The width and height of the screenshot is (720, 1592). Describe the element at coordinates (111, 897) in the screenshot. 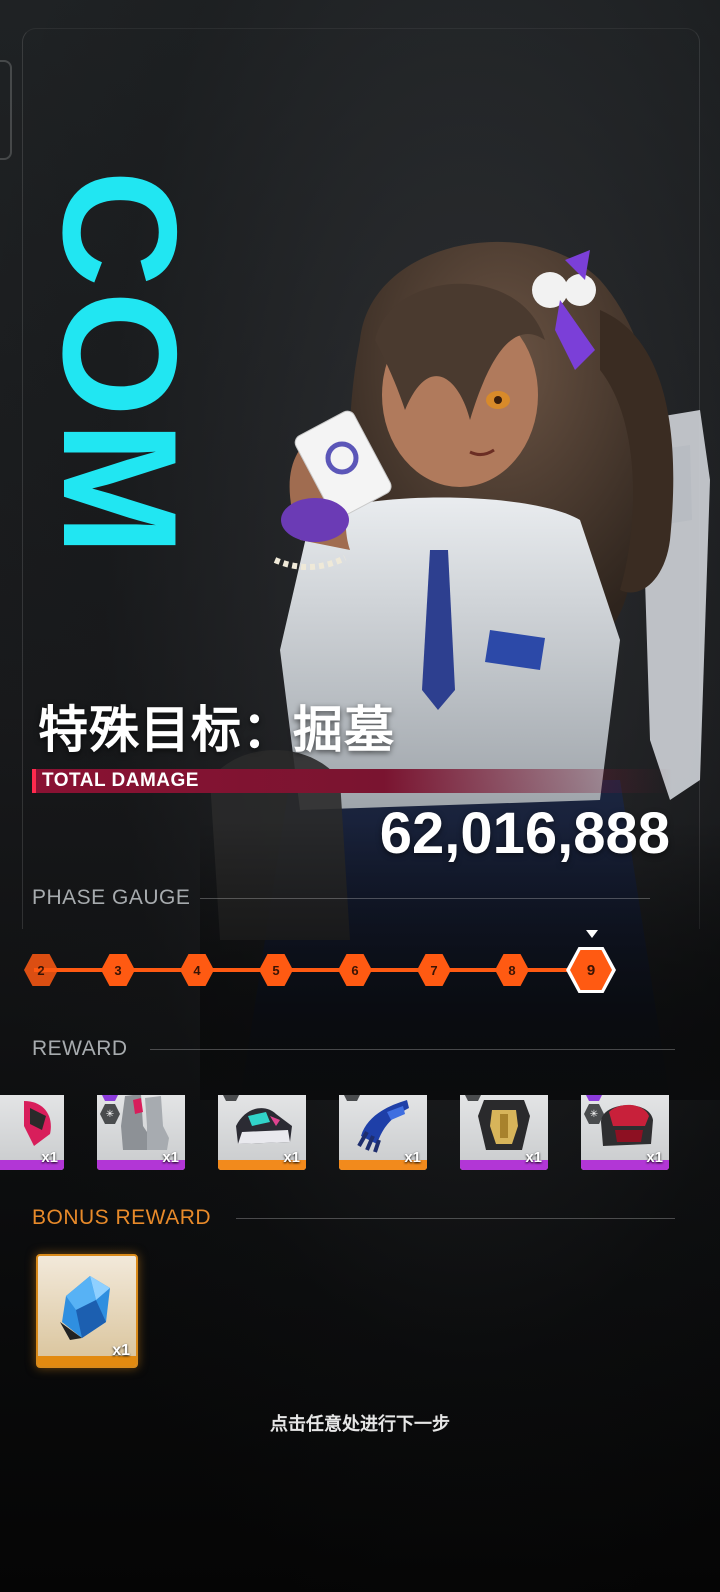

I see `phase-gauge-label: PHASE GAUGE` at that location.